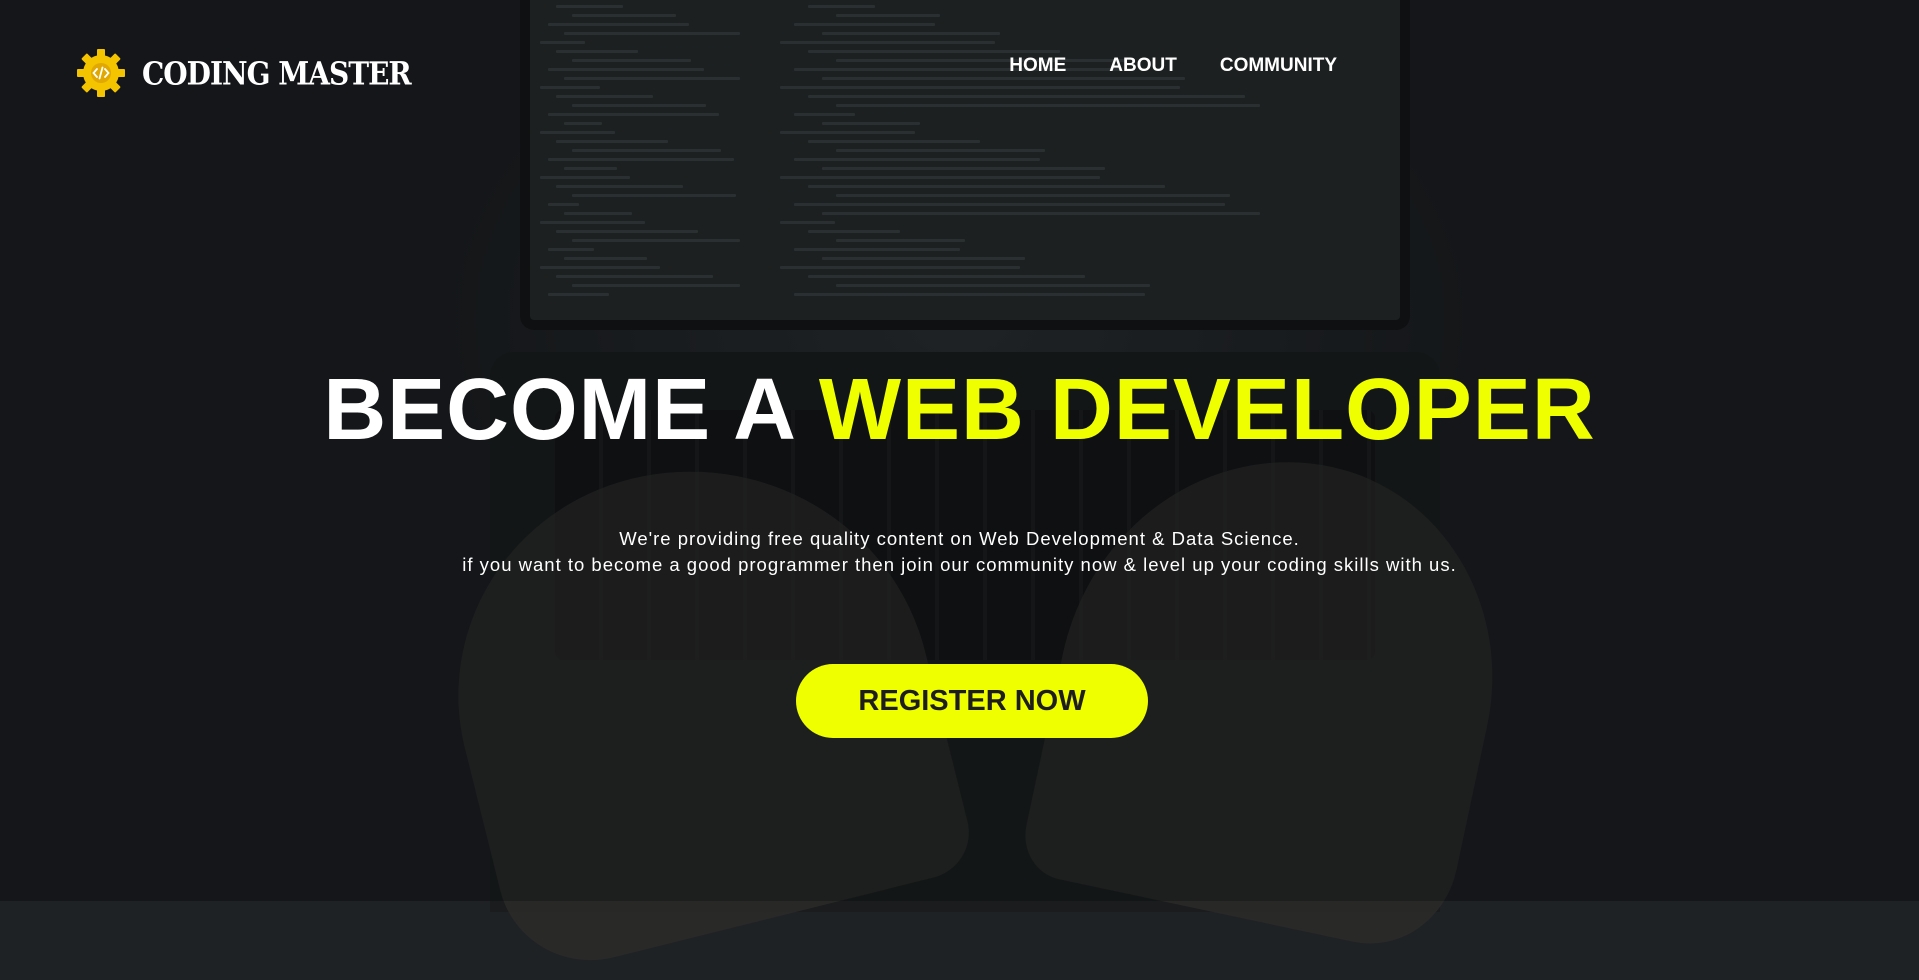  What do you see at coordinates (1278, 66) in the screenshot?
I see `nav-community-link: COMMUNITY` at bounding box center [1278, 66].